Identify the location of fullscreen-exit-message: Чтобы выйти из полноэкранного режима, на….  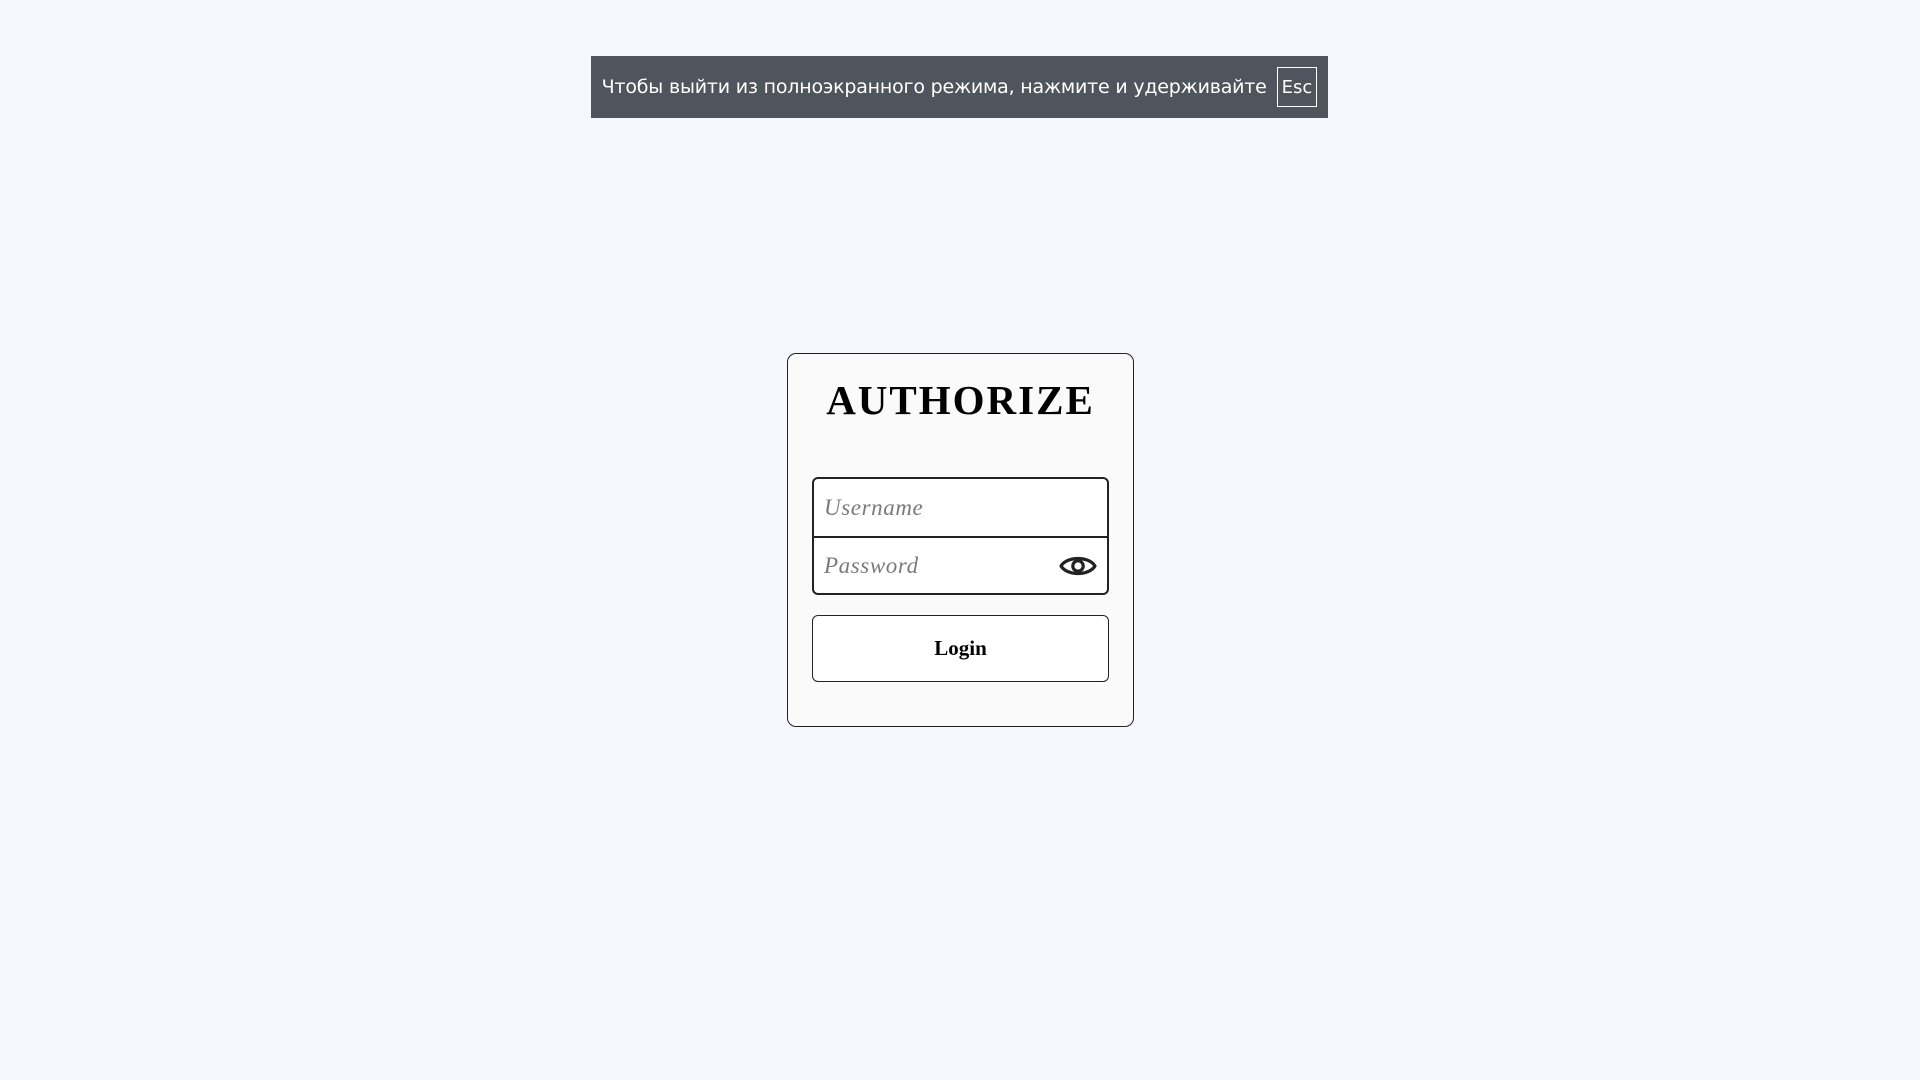
(934, 87).